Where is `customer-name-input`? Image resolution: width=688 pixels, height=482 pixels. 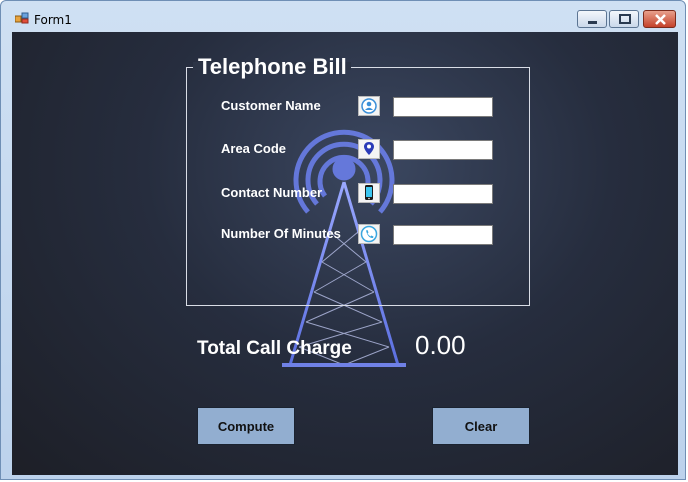 customer-name-input is located at coordinates (443, 107).